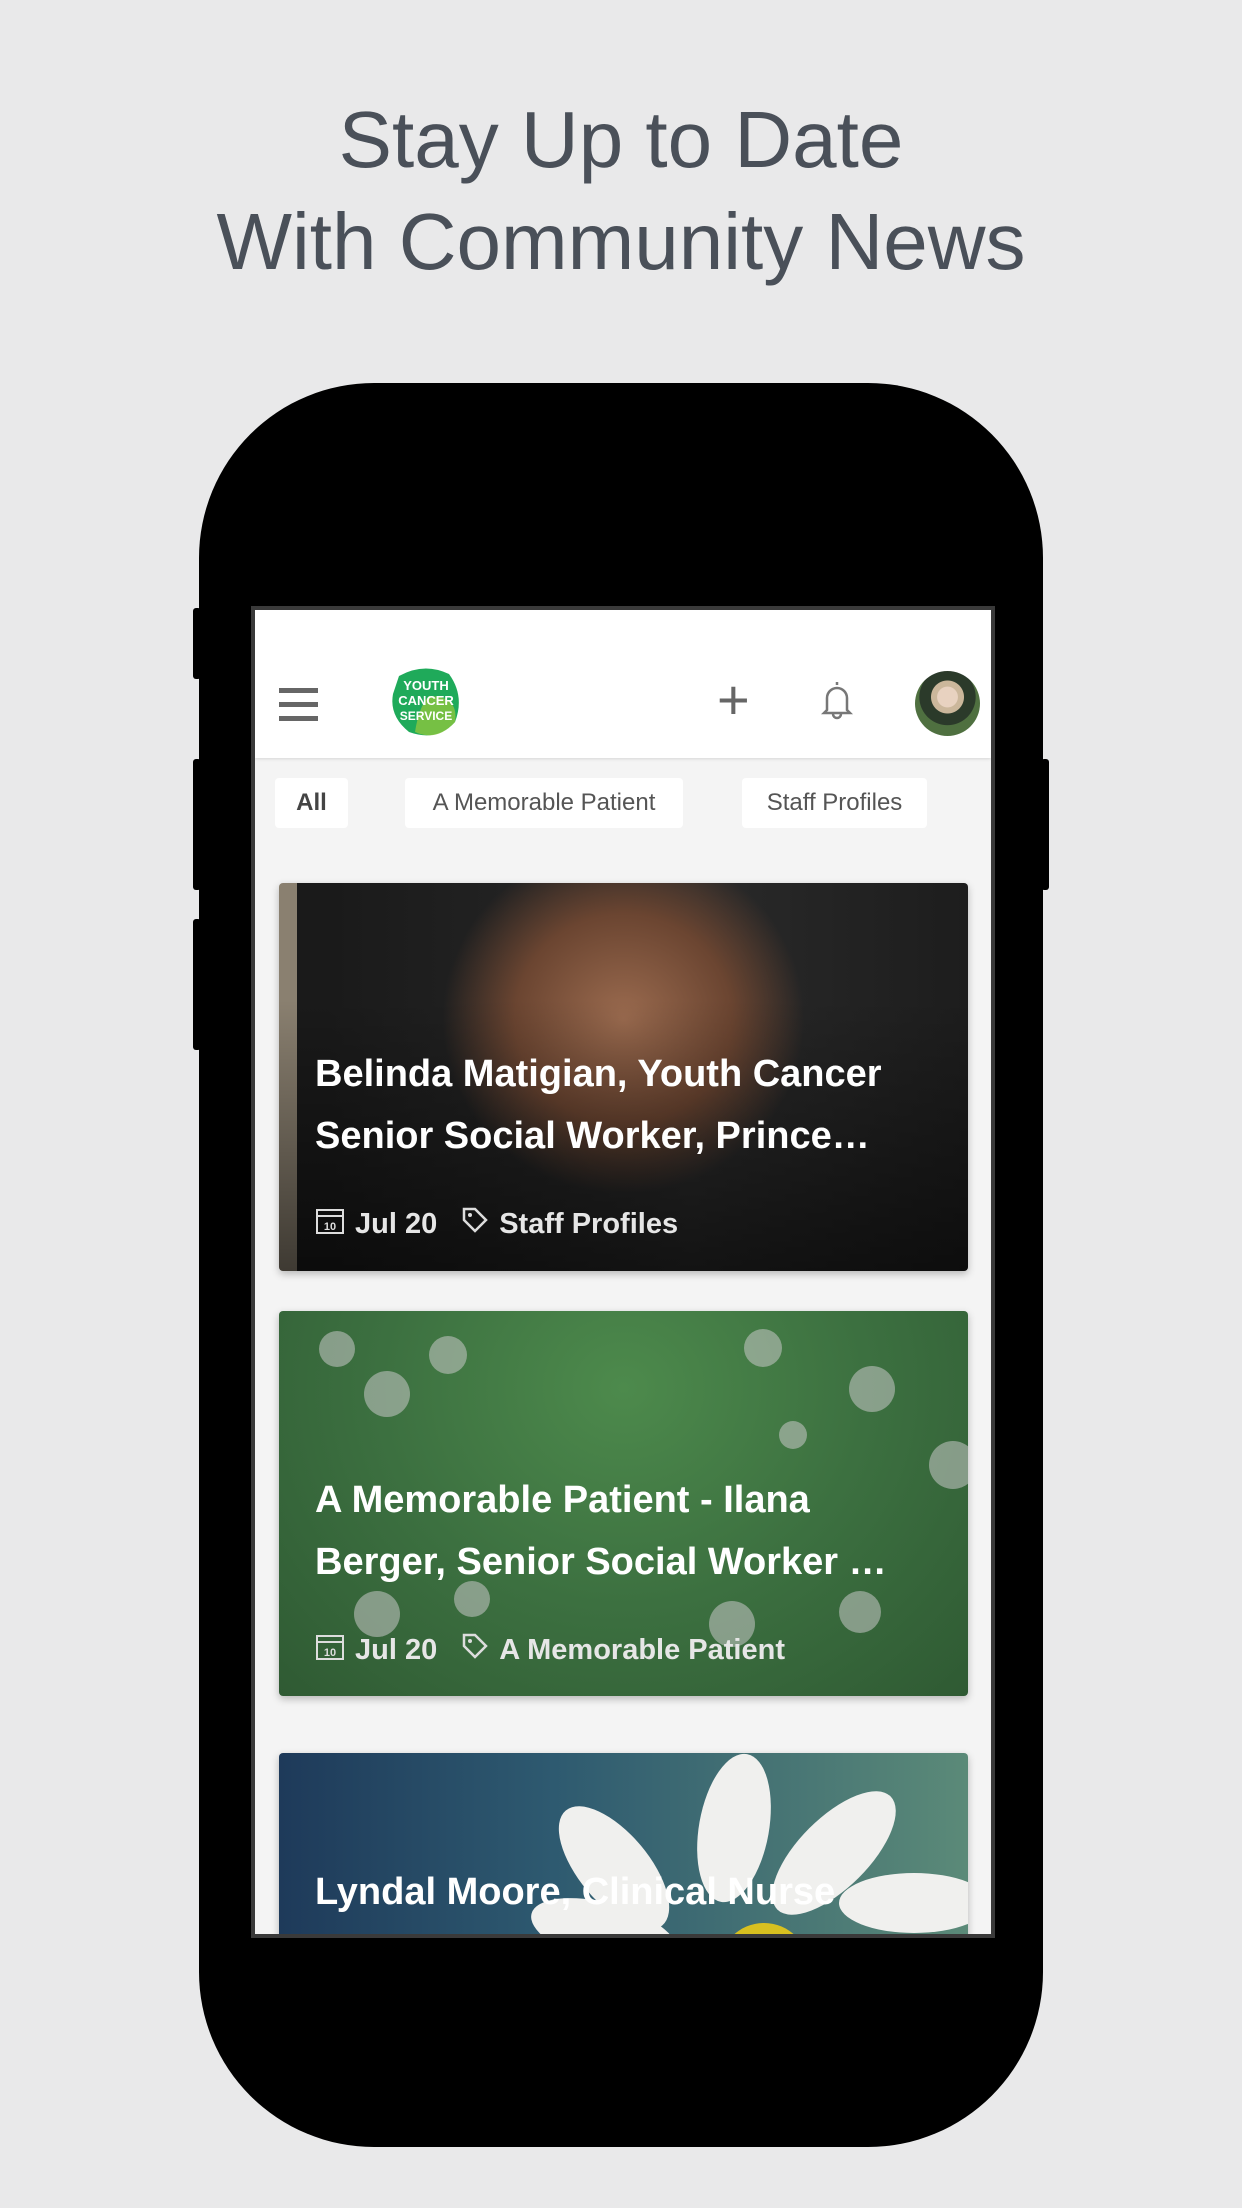  Describe the element at coordinates (544, 803) in the screenshot. I see `filter-chip-memorable-patient: A Memorable Patient` at that location.